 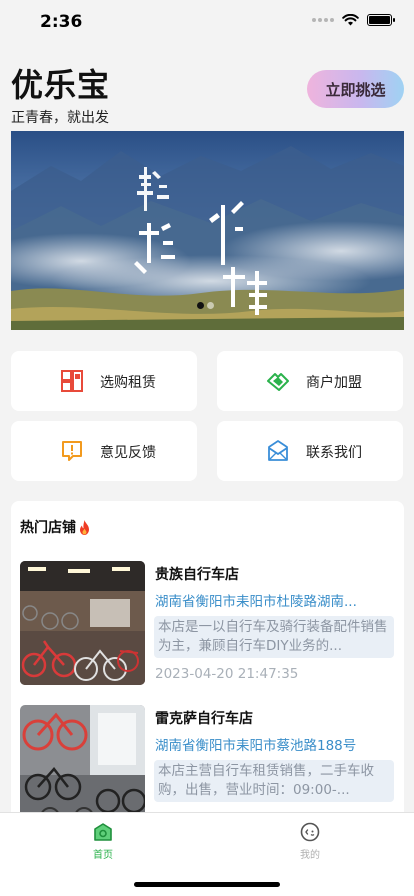 I want to click on shop-address: 湖南省衡阳市耒阳市蔡池路188号, so click(x=275, y=744).